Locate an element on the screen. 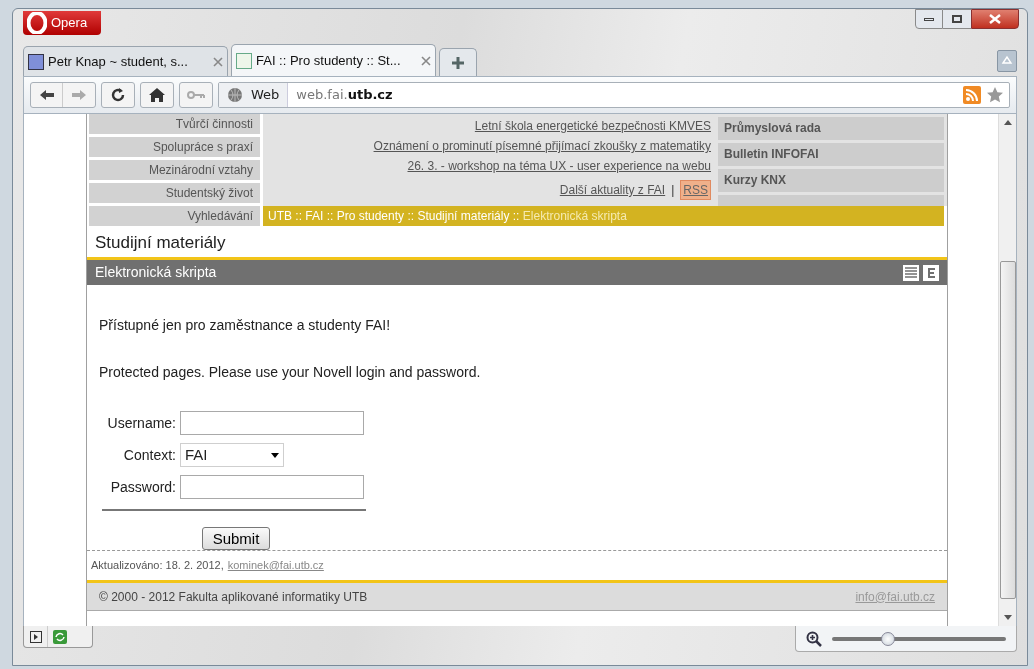 The width and height of the screenshot is (1034, 669). minimize-button is located at coordinates (929, 19).